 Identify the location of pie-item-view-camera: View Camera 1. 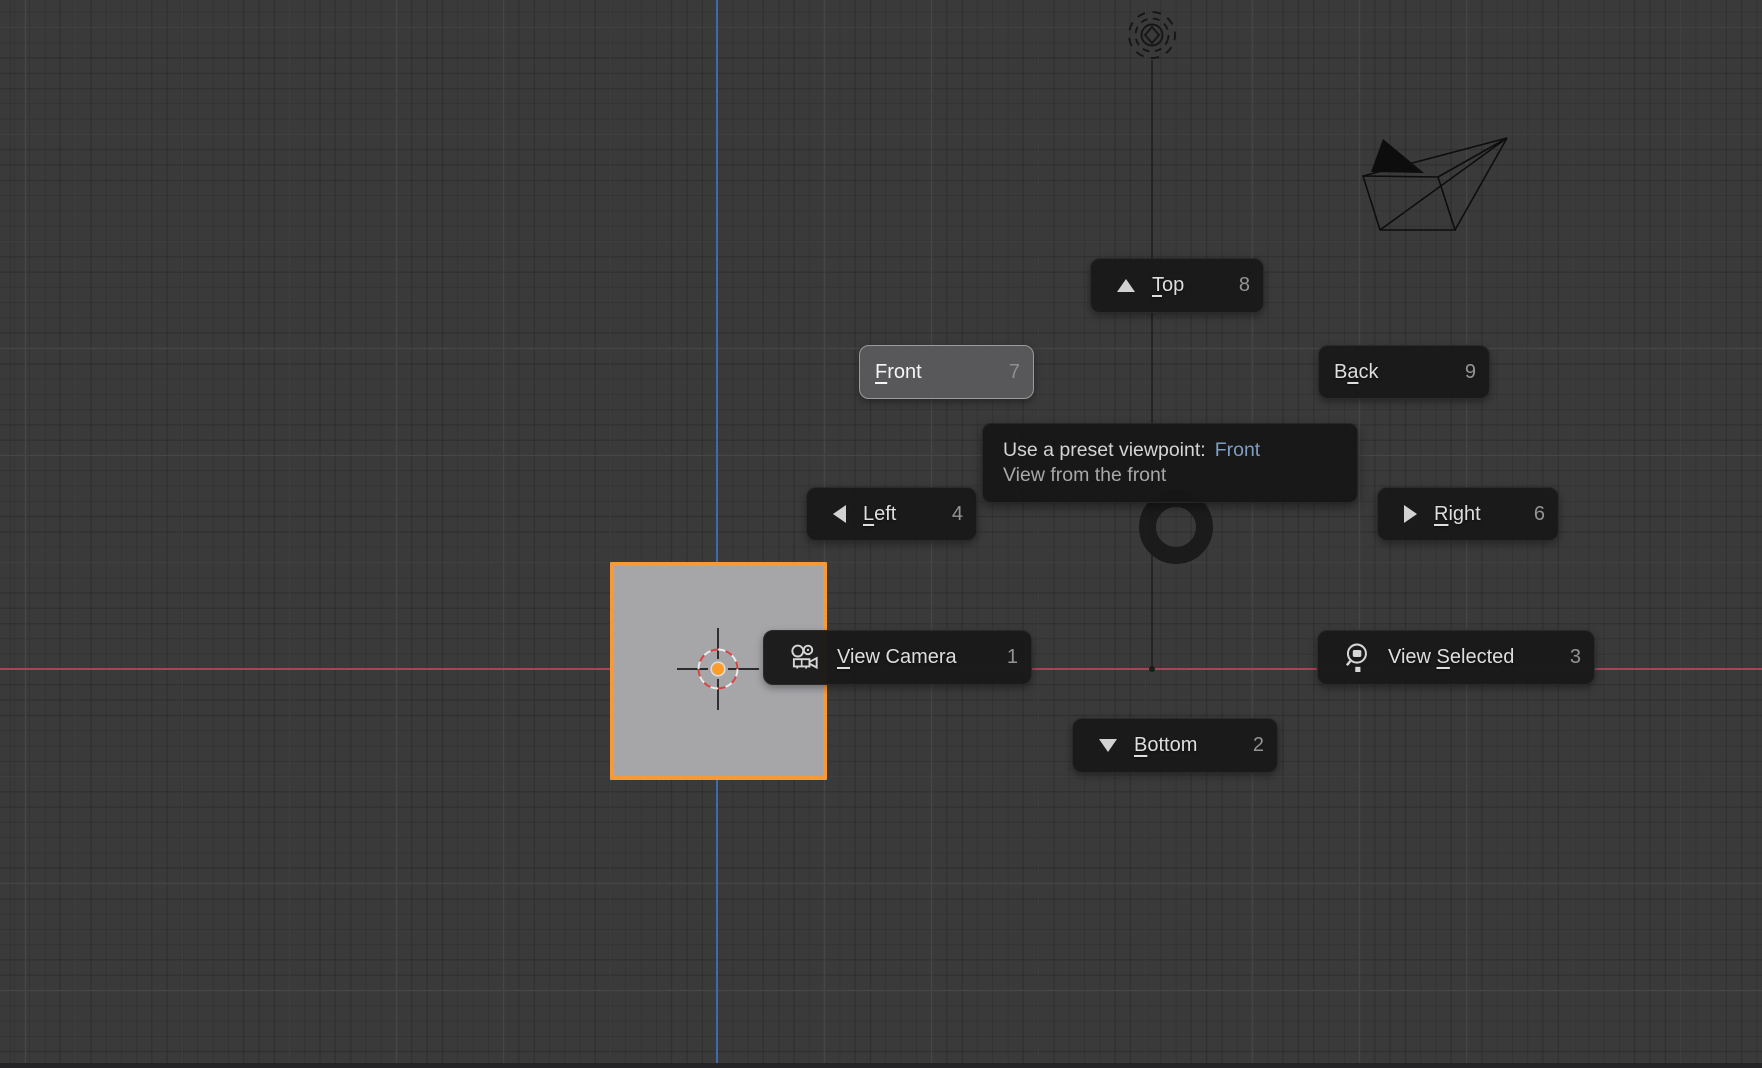
(897, 657).